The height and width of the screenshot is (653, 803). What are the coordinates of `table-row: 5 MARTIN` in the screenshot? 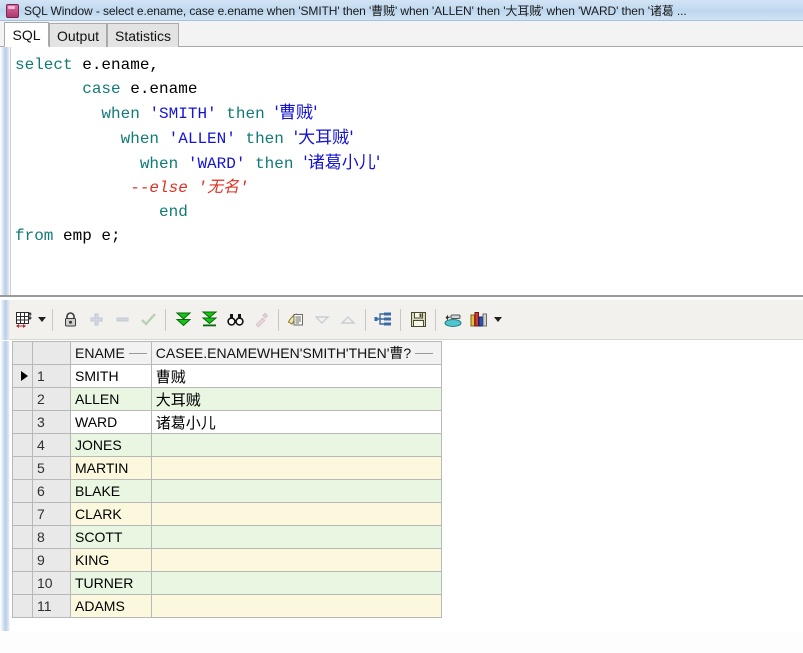 It's located at (227, 468).